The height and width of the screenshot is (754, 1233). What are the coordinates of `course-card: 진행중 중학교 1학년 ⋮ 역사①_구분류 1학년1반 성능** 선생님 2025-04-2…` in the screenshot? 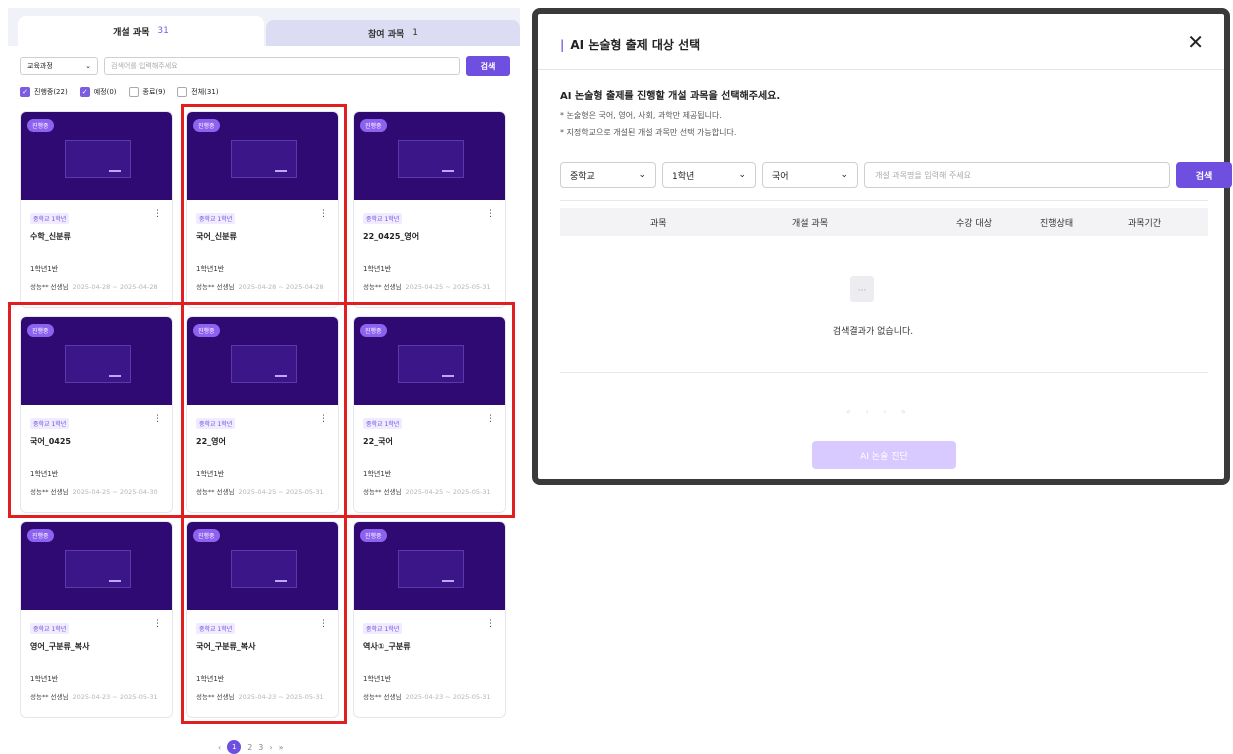 It's located at (429, 619).